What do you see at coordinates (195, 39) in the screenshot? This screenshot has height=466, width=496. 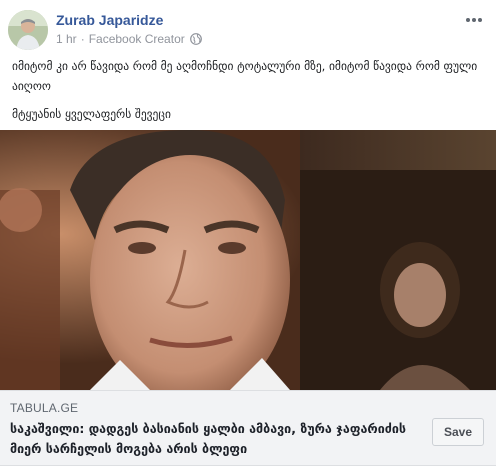 I see `globe-icon` at bounding box center [195, 39].